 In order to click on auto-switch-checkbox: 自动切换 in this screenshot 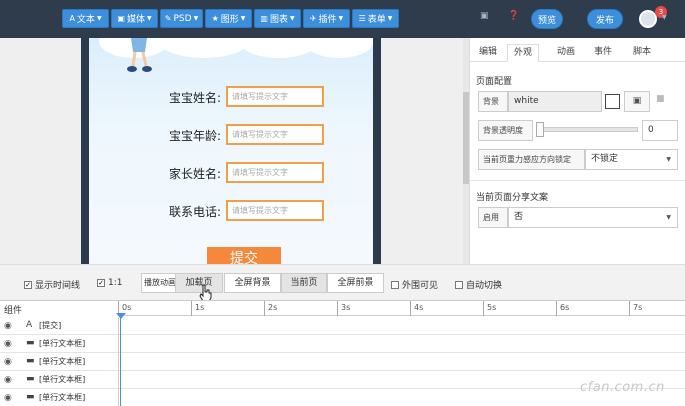, I will do `click(478, 284)`.